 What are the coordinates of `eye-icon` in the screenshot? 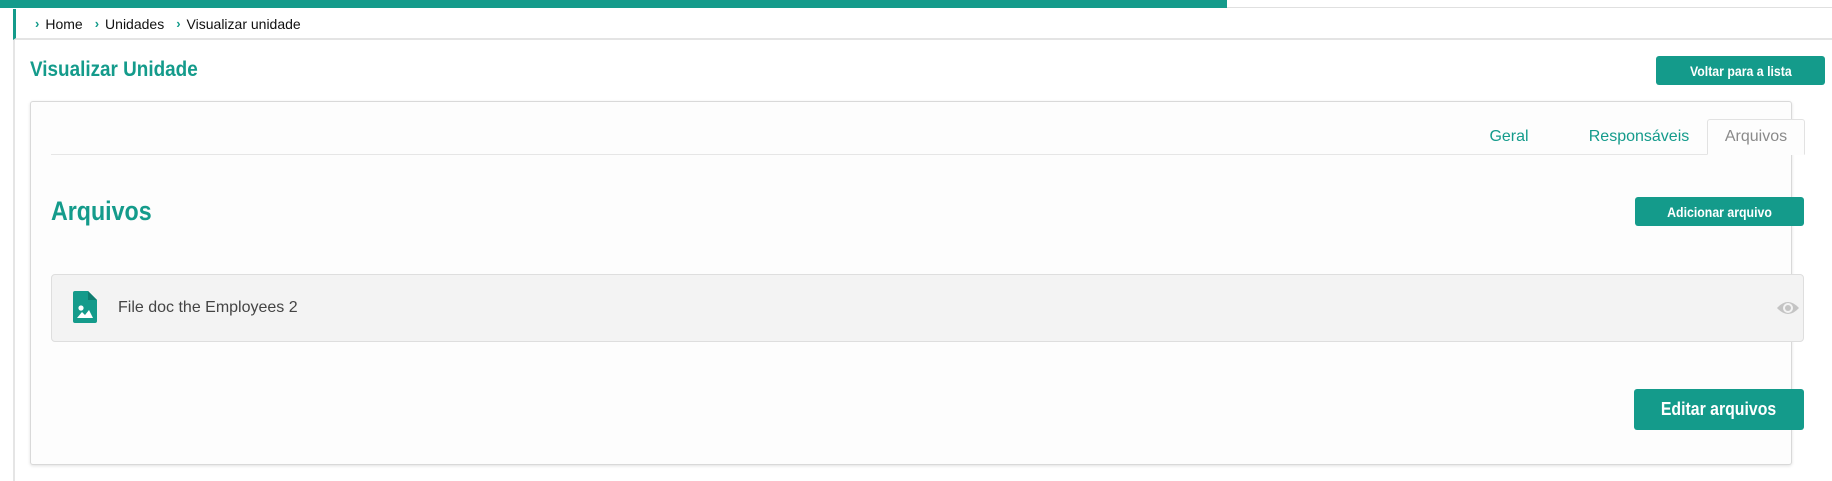 It's located at (1788, 308).